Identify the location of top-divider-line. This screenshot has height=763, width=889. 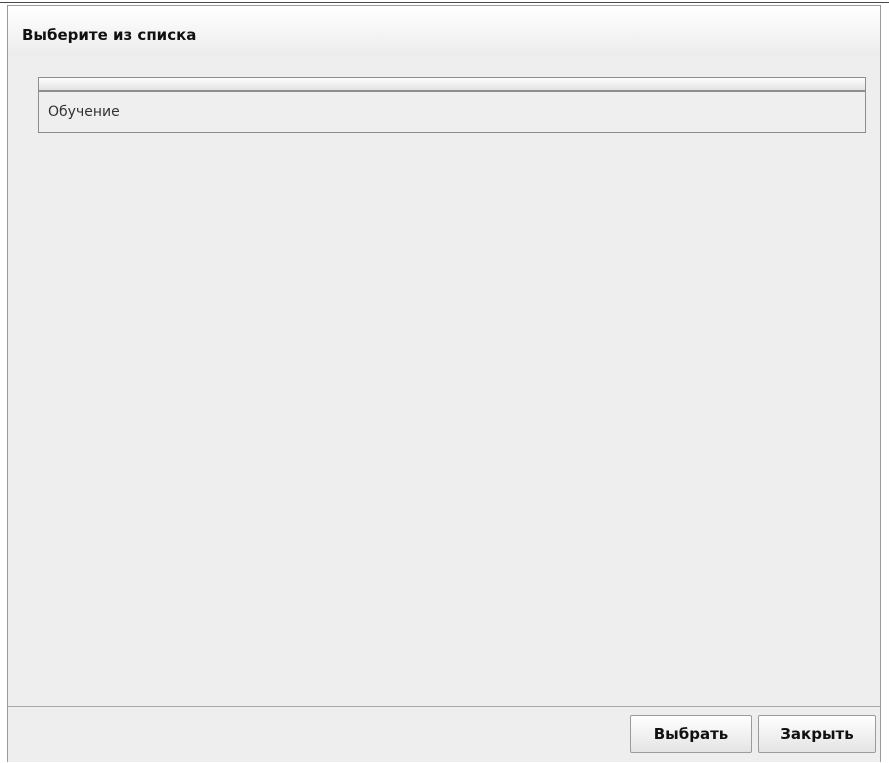
(444, 2).